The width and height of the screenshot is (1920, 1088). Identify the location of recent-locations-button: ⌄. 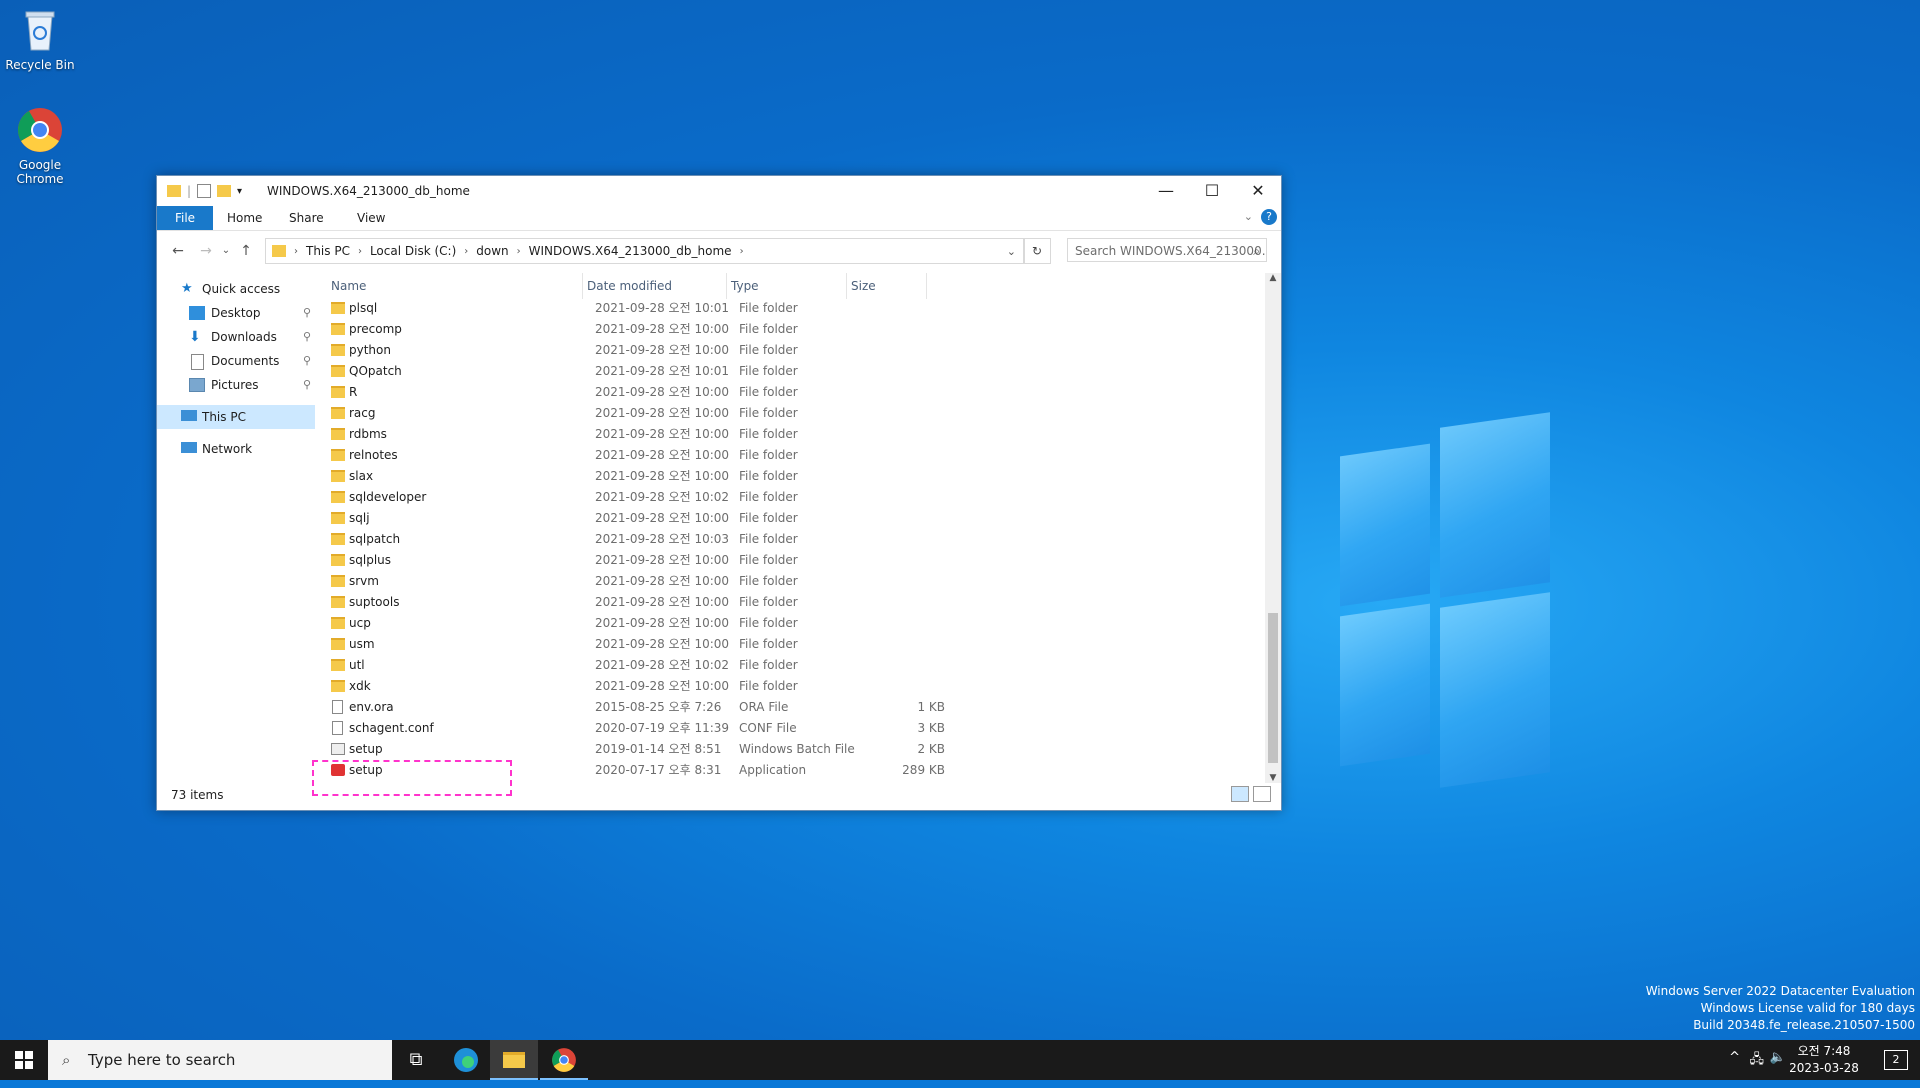
(226, 251).